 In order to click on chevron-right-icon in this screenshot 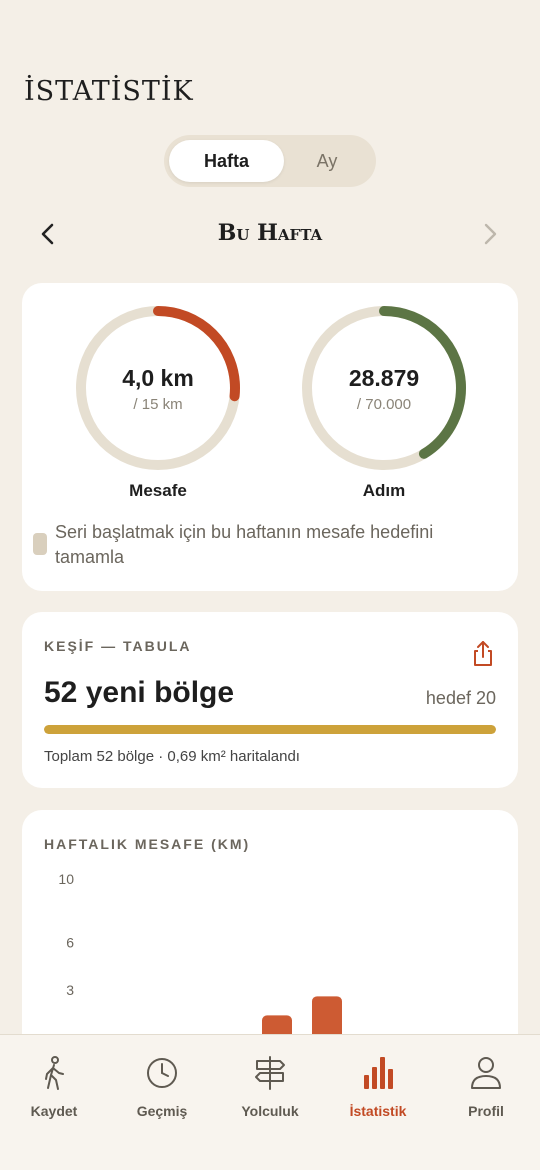, I will do `click(490, 234)`.